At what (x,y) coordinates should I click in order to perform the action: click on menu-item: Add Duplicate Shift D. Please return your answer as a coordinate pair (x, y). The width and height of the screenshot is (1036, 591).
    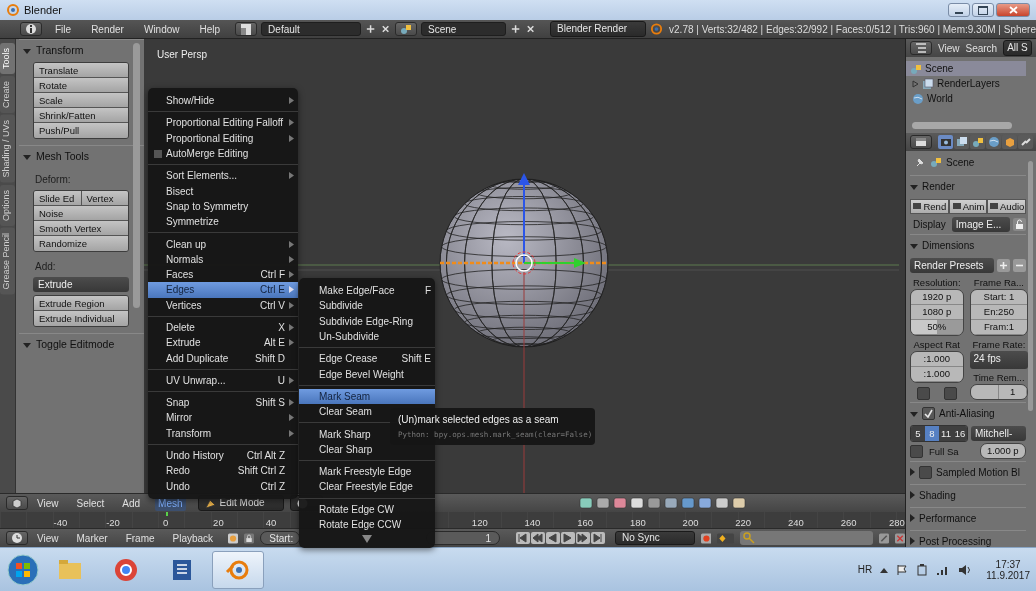
    Looking at the image, I should click on (223, 358).